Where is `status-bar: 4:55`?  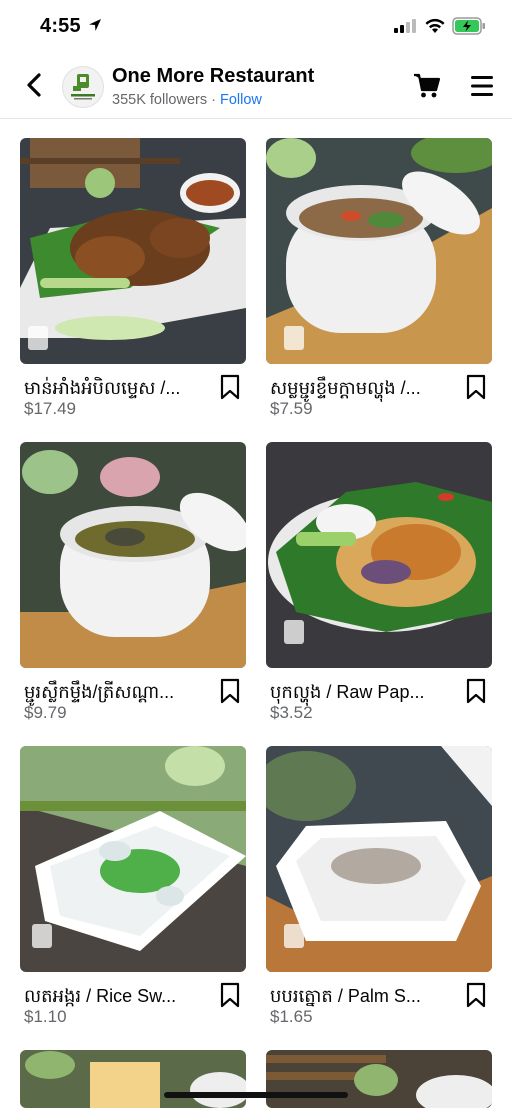 status-bar: 4:55 is located at coordinates (256, 26).